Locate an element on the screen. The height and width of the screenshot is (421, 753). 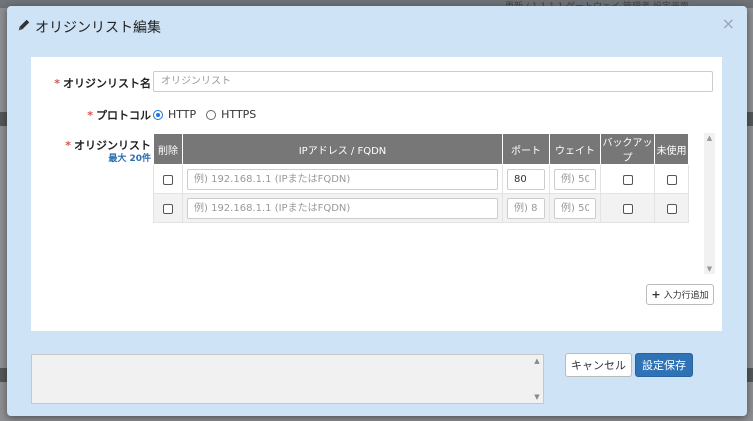
protocol-label: * プロトコル is located at coordinates (119, 115).